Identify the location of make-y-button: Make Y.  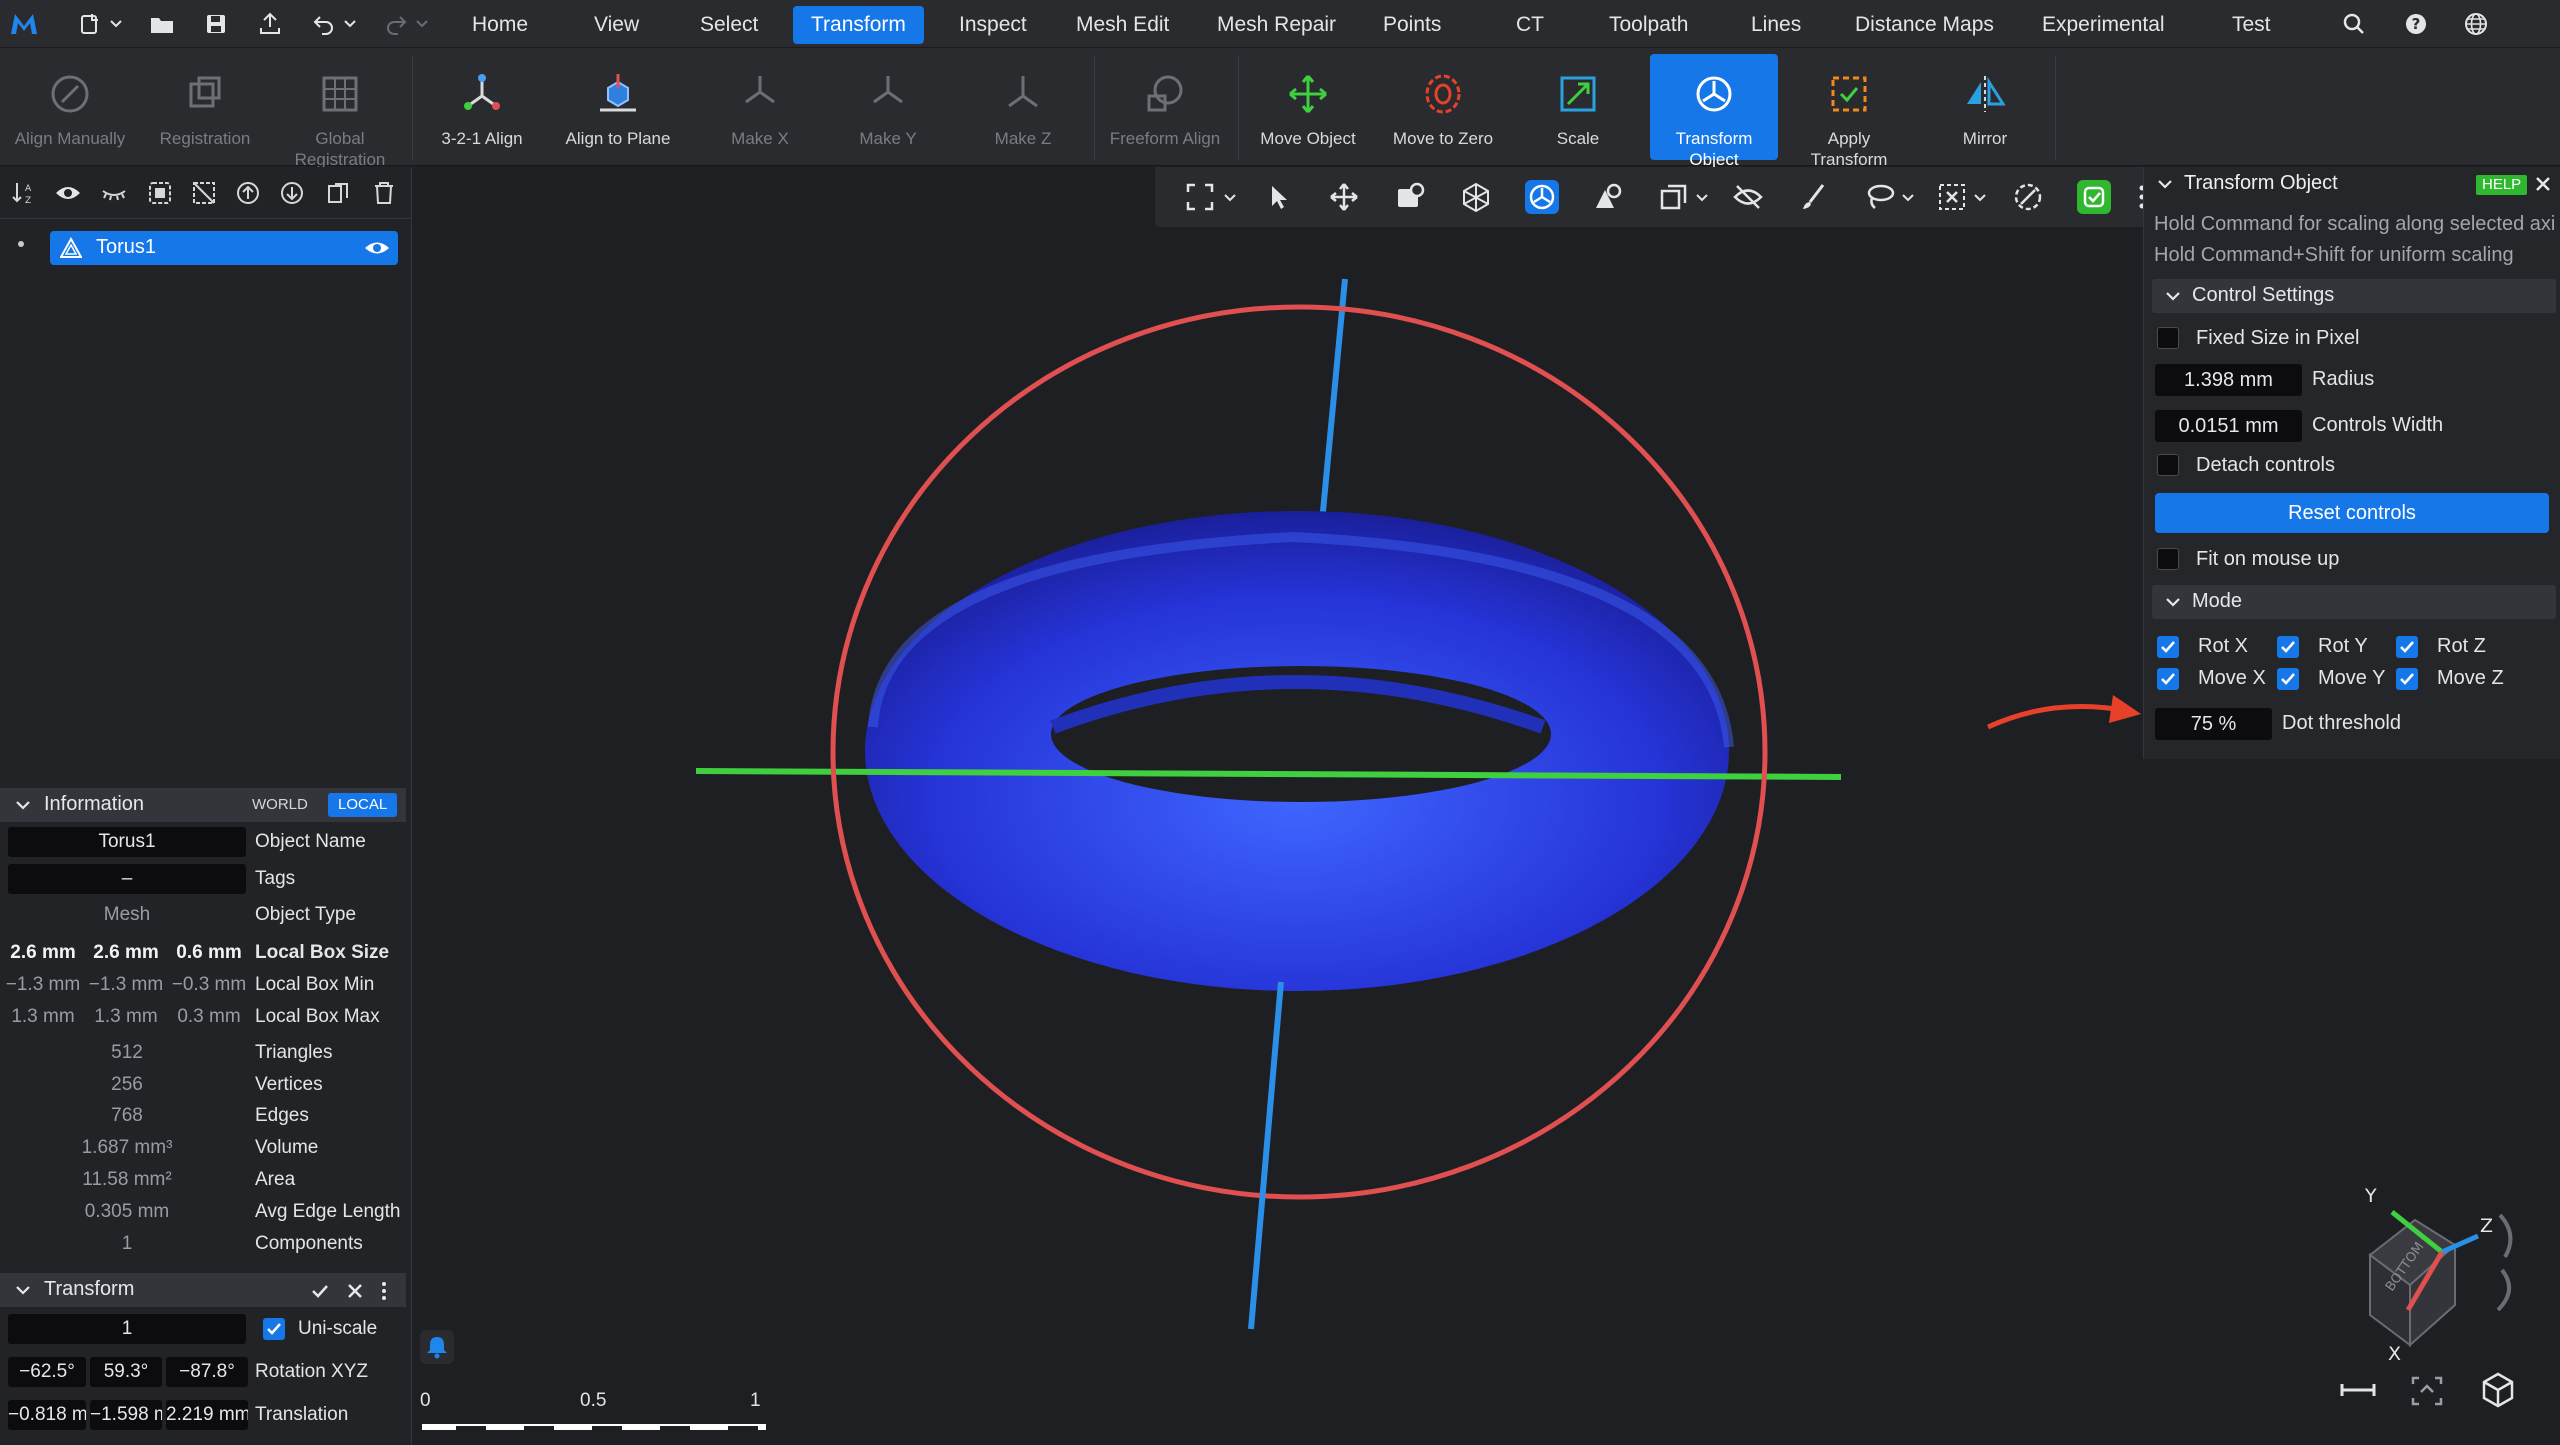
(888, 107).